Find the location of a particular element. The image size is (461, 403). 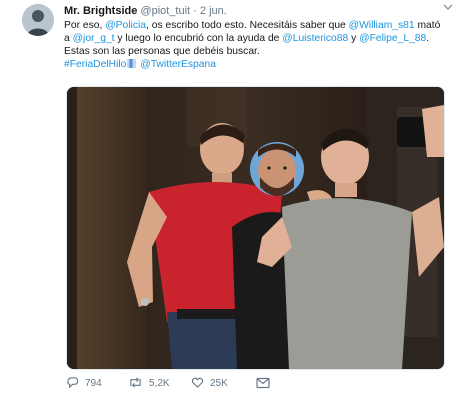

text-segment: y luego lo encubrió con la ayuda de is located at coordinates (198, 38).